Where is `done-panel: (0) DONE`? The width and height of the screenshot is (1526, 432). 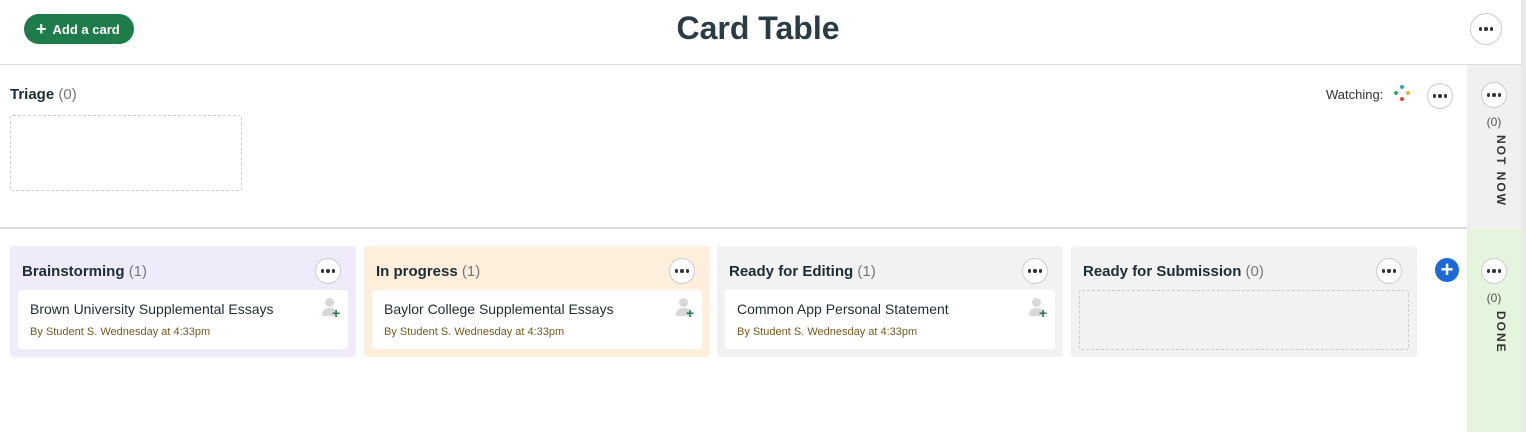 done-panel: (0) DONE is located at coordinates (1494, 330).